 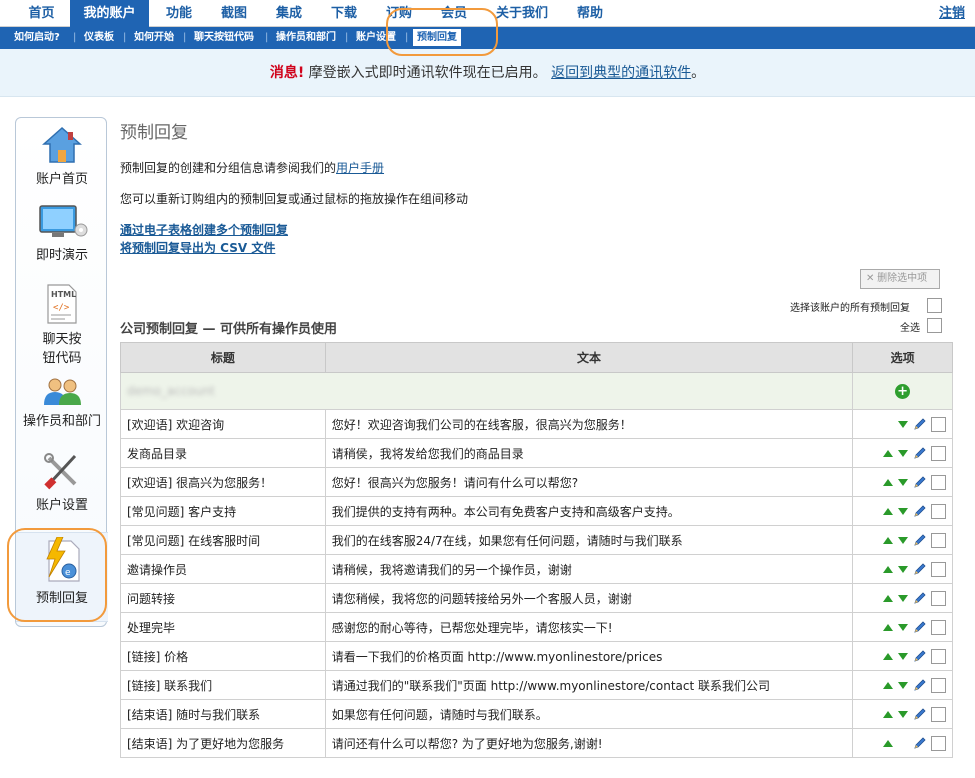 What do you see at coordinates (179, 13) in the screenshot?
I see `nav-features: 功能` at bounding box center [179, 13].